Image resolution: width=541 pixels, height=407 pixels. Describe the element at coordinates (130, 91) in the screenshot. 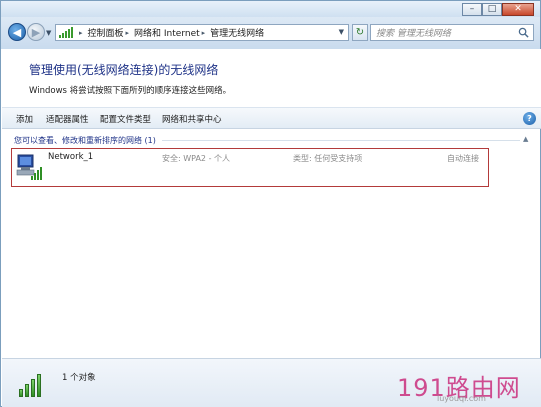

I see `page-description: Windows 将尝试按照下面所列的顺序连接这些网络。` at that location.